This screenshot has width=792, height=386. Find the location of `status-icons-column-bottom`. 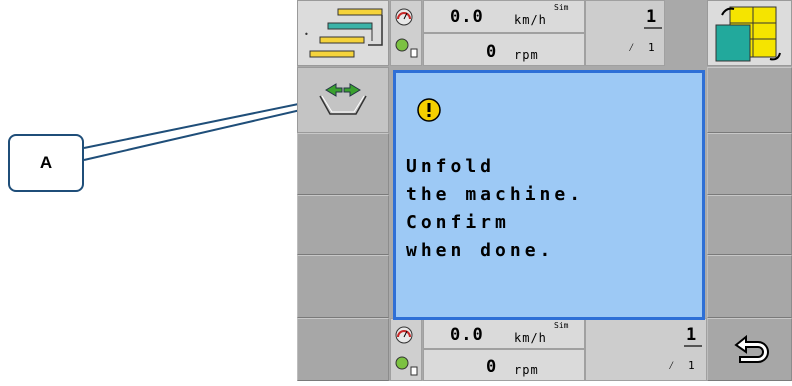

status-icons-column-bottom is located at coordinates (406, 349).